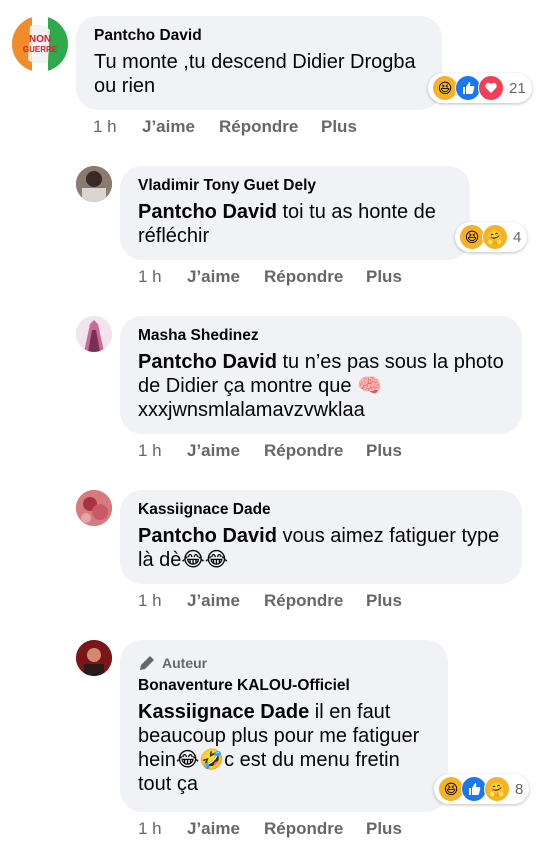 Image resolution: width=540 pixels, height=858 pixels. I want to click on pencil-icon, so click(147, 663).